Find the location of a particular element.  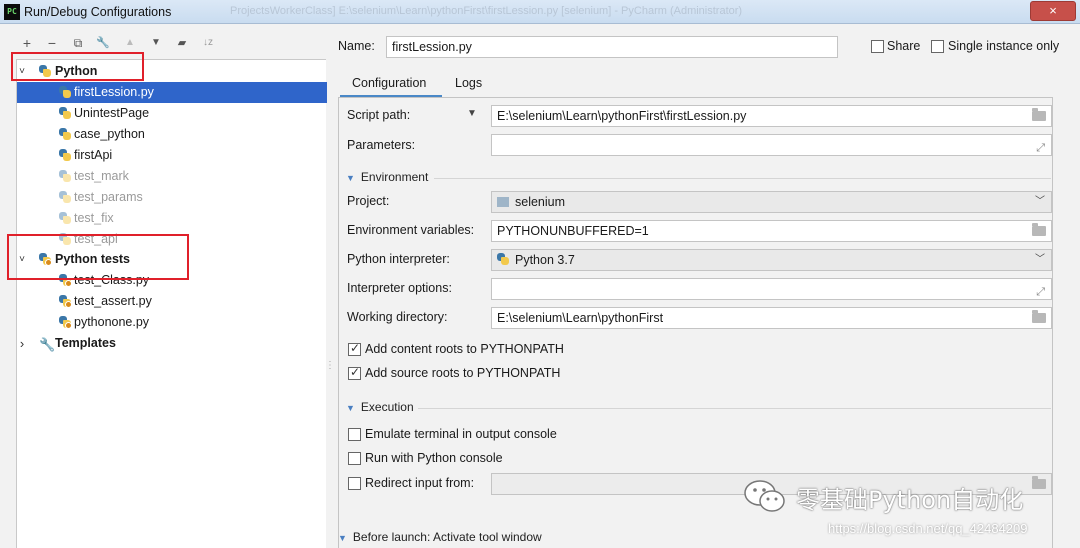

parameters-input: ⤢ is located at coordinates (771, 145).